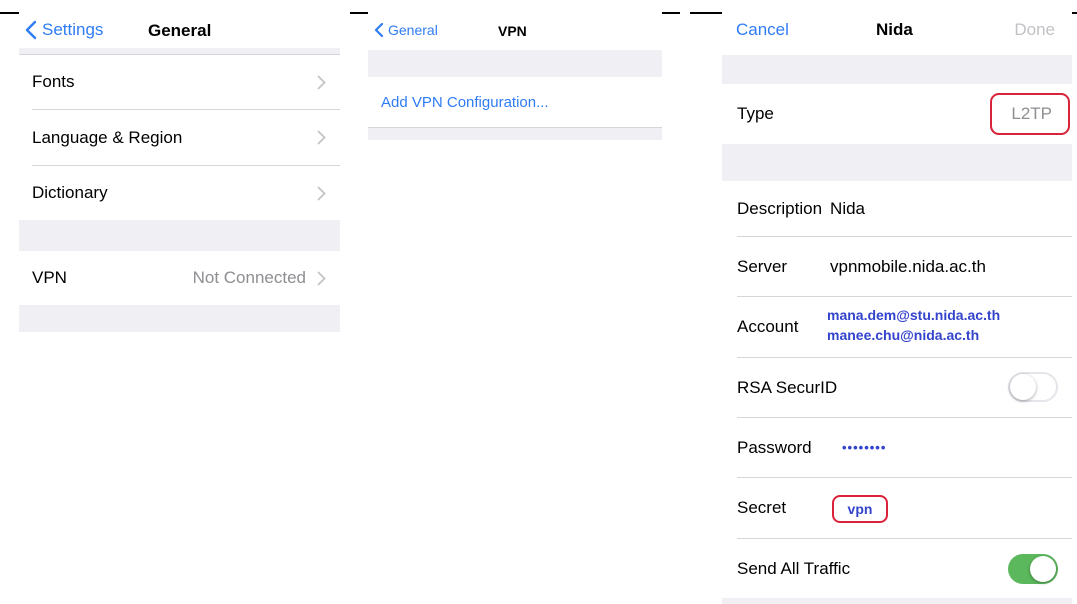 The height and width of the screenshot is (604, 1077). What do you see at coordinates (762, 266) in the screenshot?
I see `row-label: Server` at bounding box center [762, 266].